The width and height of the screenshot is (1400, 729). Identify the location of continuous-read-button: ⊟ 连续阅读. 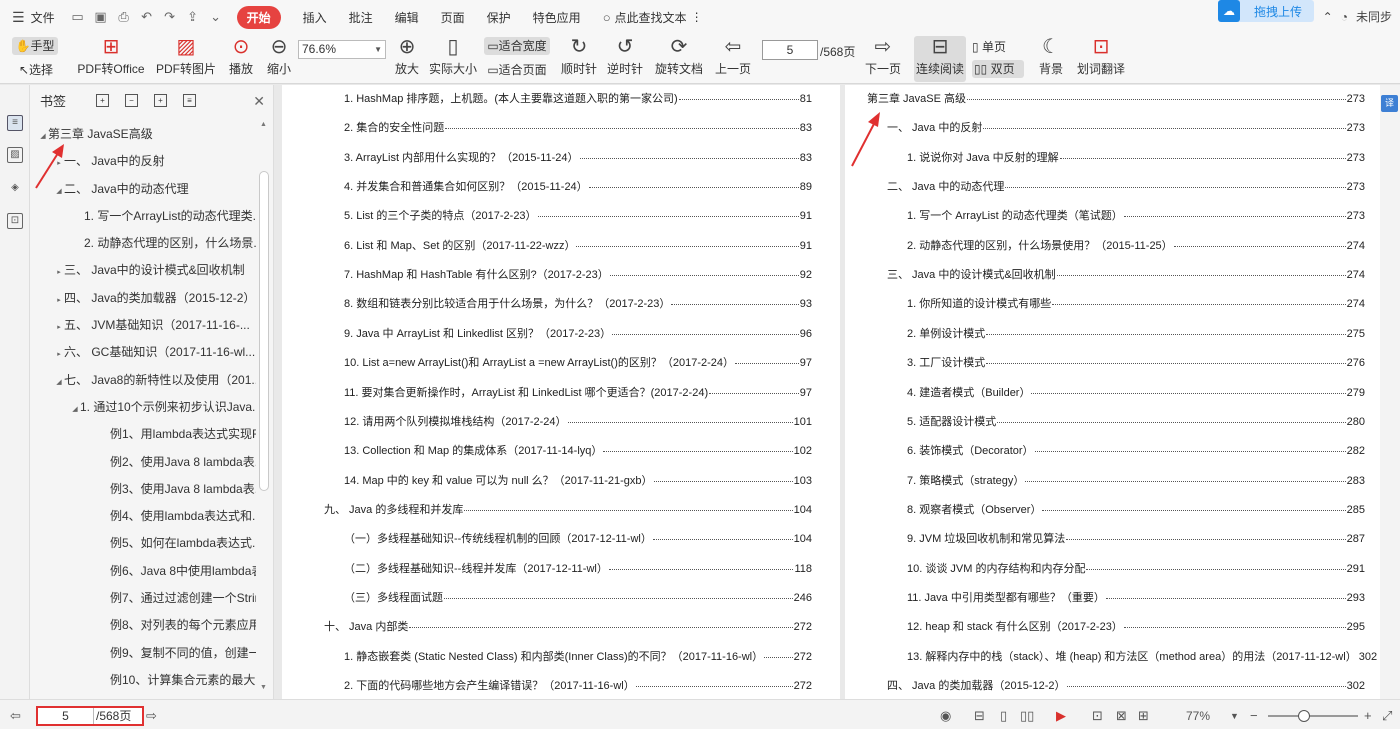
(940, 59).